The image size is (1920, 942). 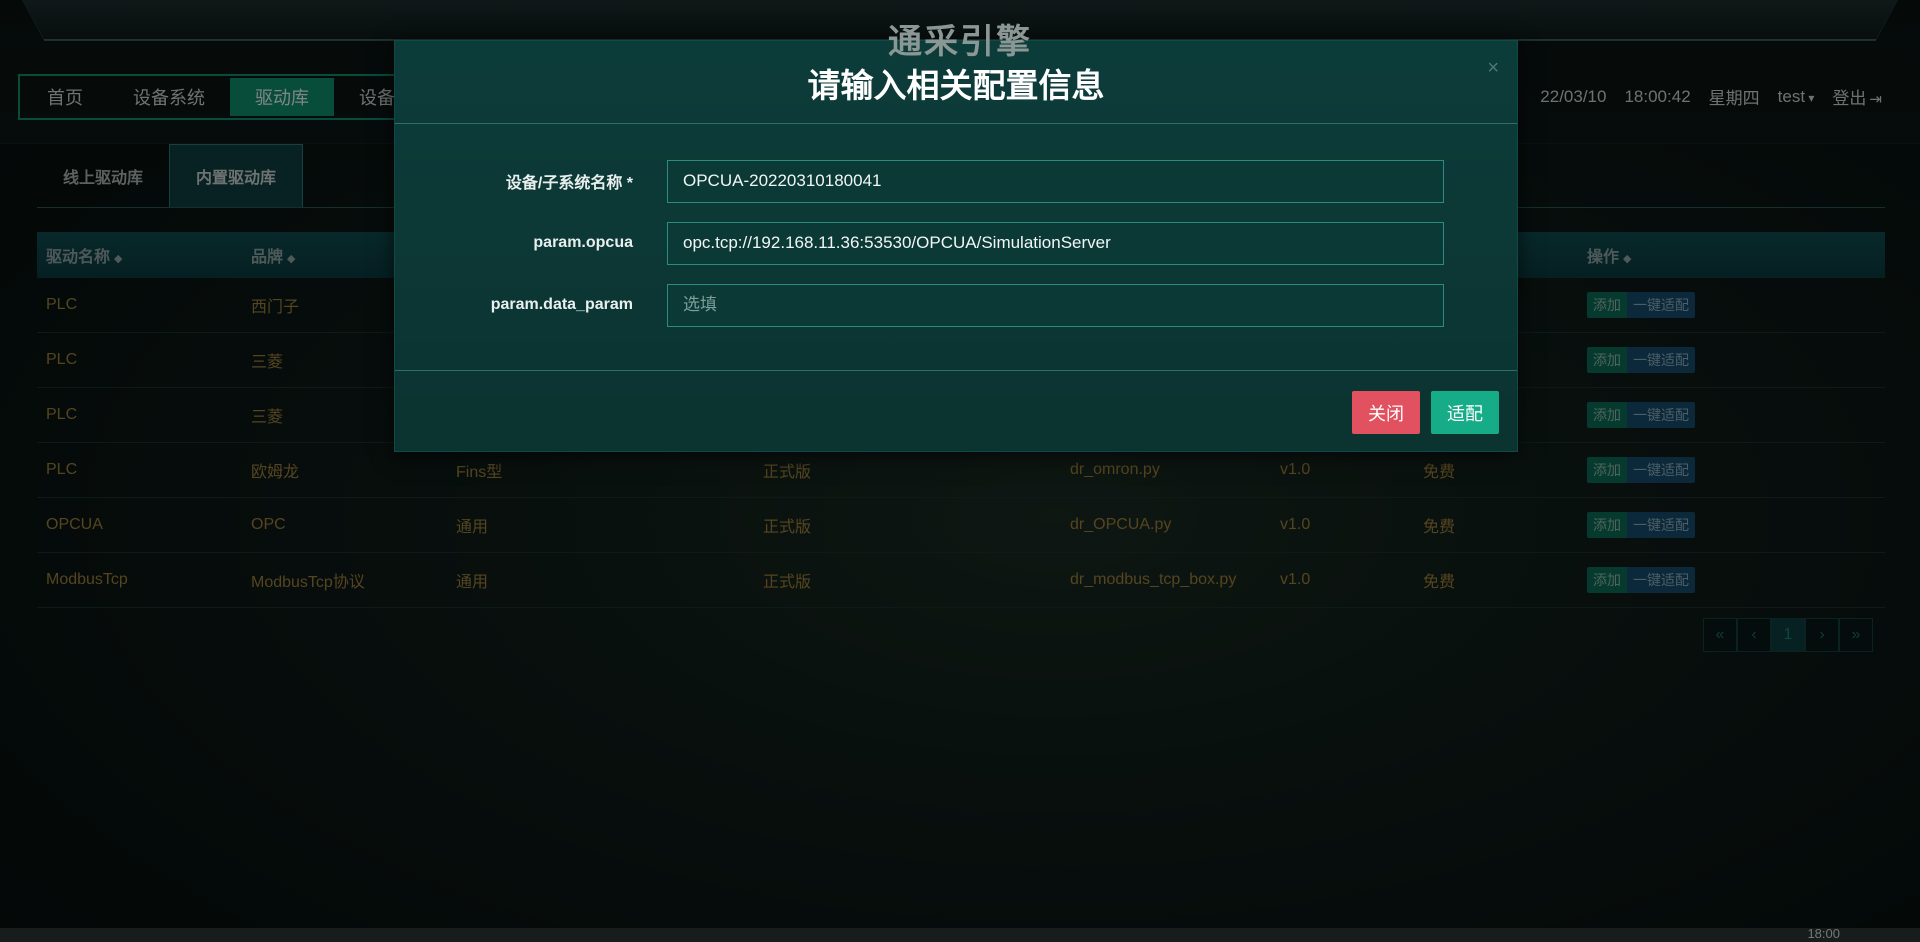 I want to click on modal-footer: 关闭 适配, so click(x=956, y=411).